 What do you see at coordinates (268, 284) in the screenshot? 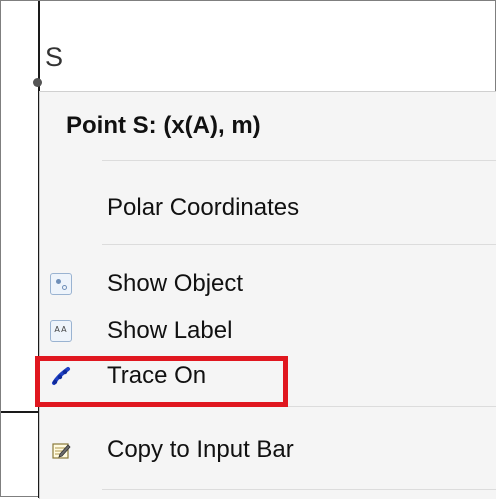
I see `menu-item-show-object: Show Object` at bounding box center [268, 284].